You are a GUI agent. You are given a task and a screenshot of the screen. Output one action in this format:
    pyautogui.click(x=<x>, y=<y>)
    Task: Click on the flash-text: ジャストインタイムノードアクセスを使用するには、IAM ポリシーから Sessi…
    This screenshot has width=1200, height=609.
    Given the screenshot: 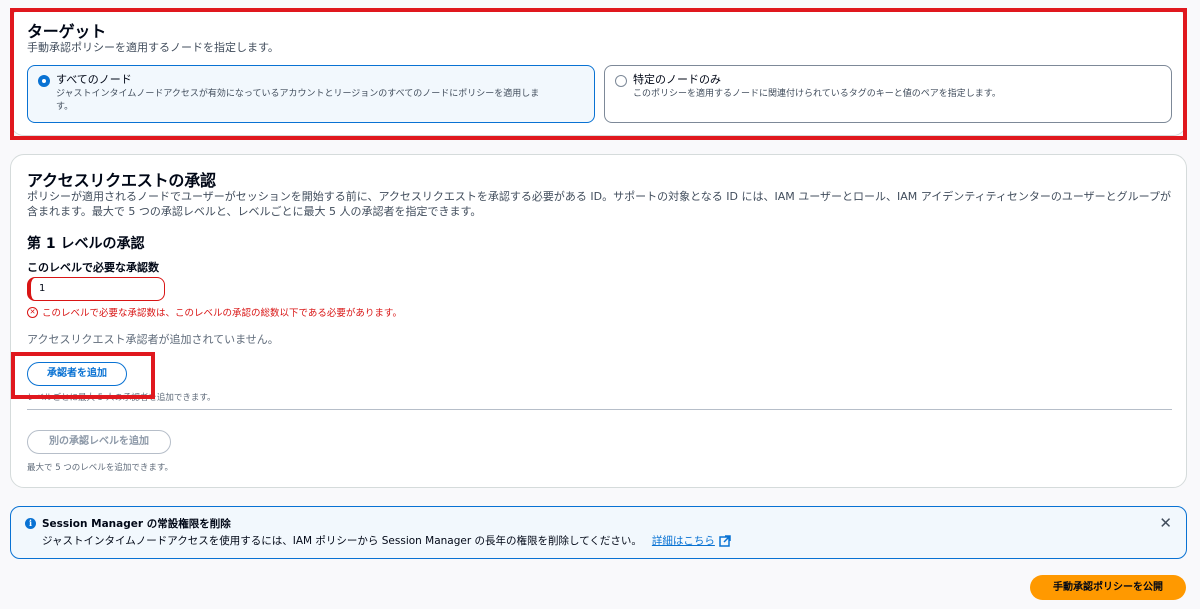 What is the action you would take?
    pyautogui.click(x=342, y=541)
    